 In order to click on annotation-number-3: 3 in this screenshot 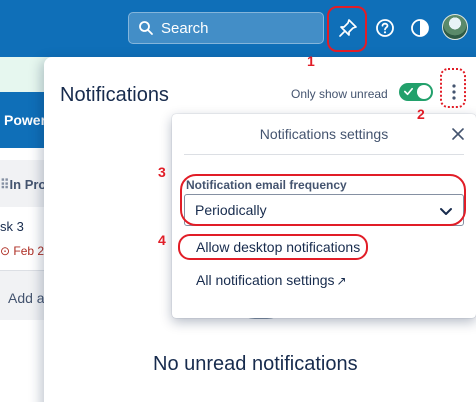, I will do `click(162, 172)`.